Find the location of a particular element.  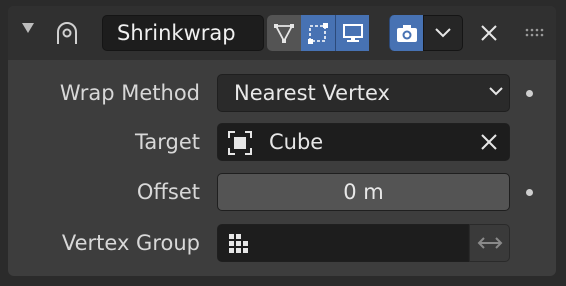

invert-vertex-group-button is located at coordinates (489, 243).